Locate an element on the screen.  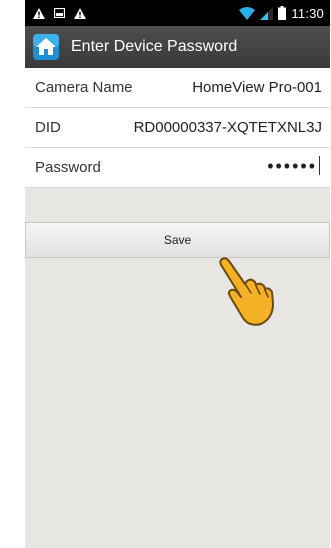
notification-icons is located at coordinates (59, 13).